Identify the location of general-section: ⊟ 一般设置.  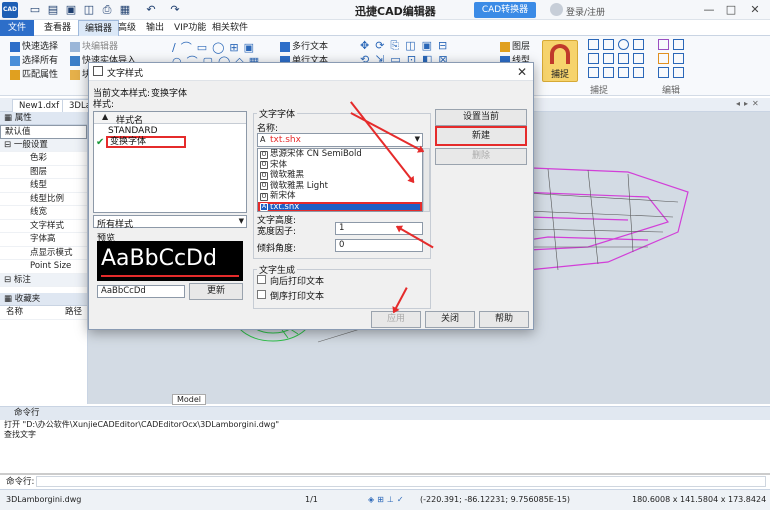
(43, 145).